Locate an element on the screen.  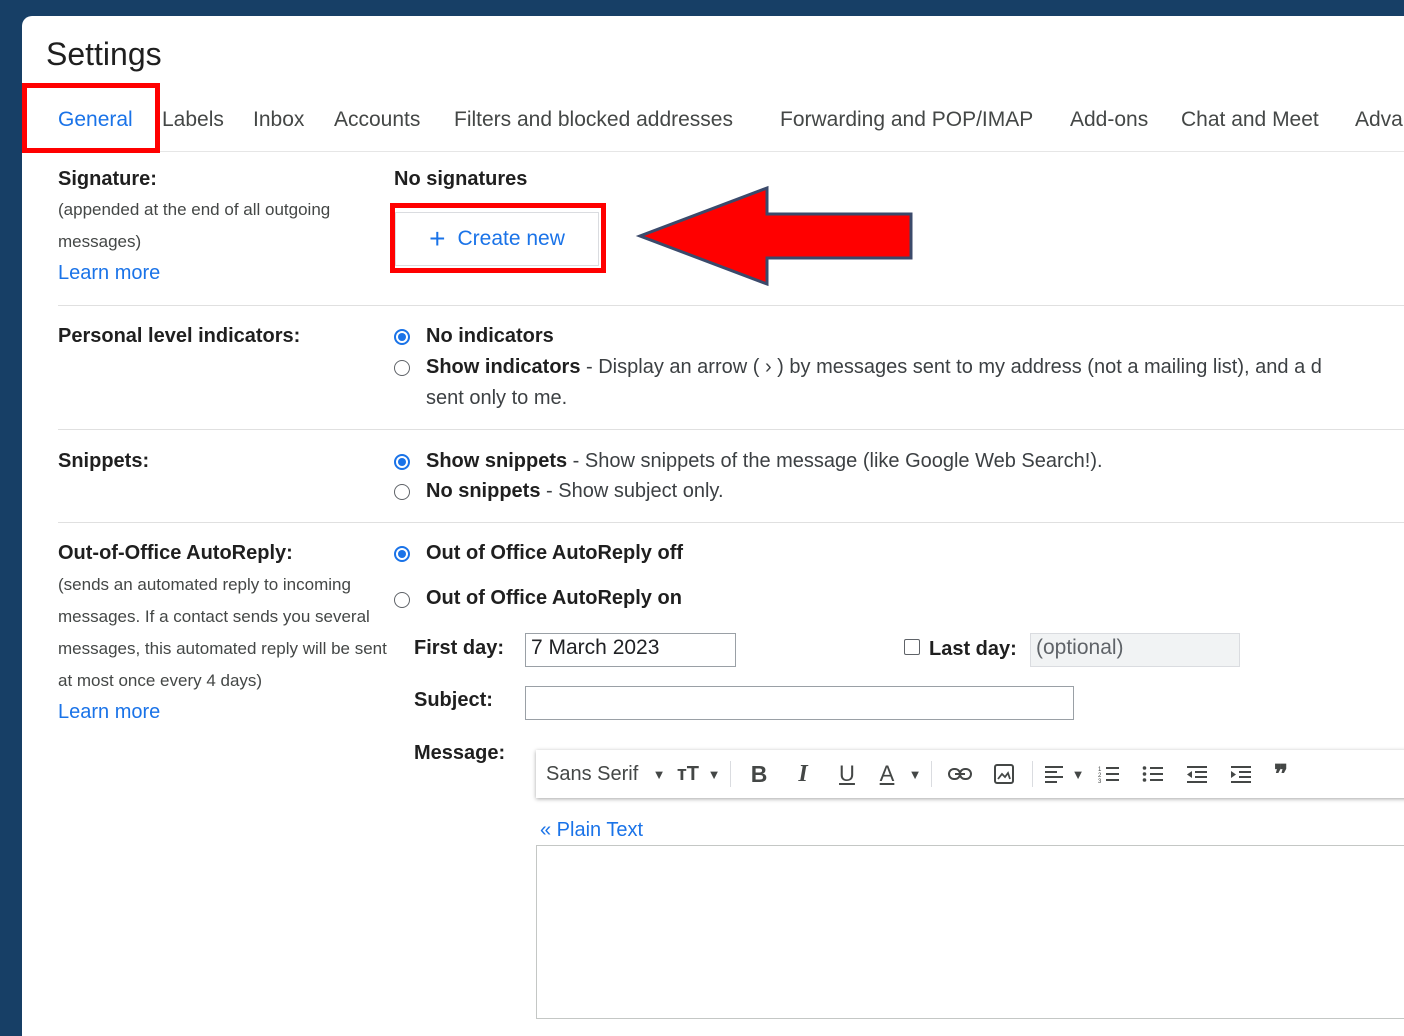
show-snippets-radio is located at coordinates (402, 462).